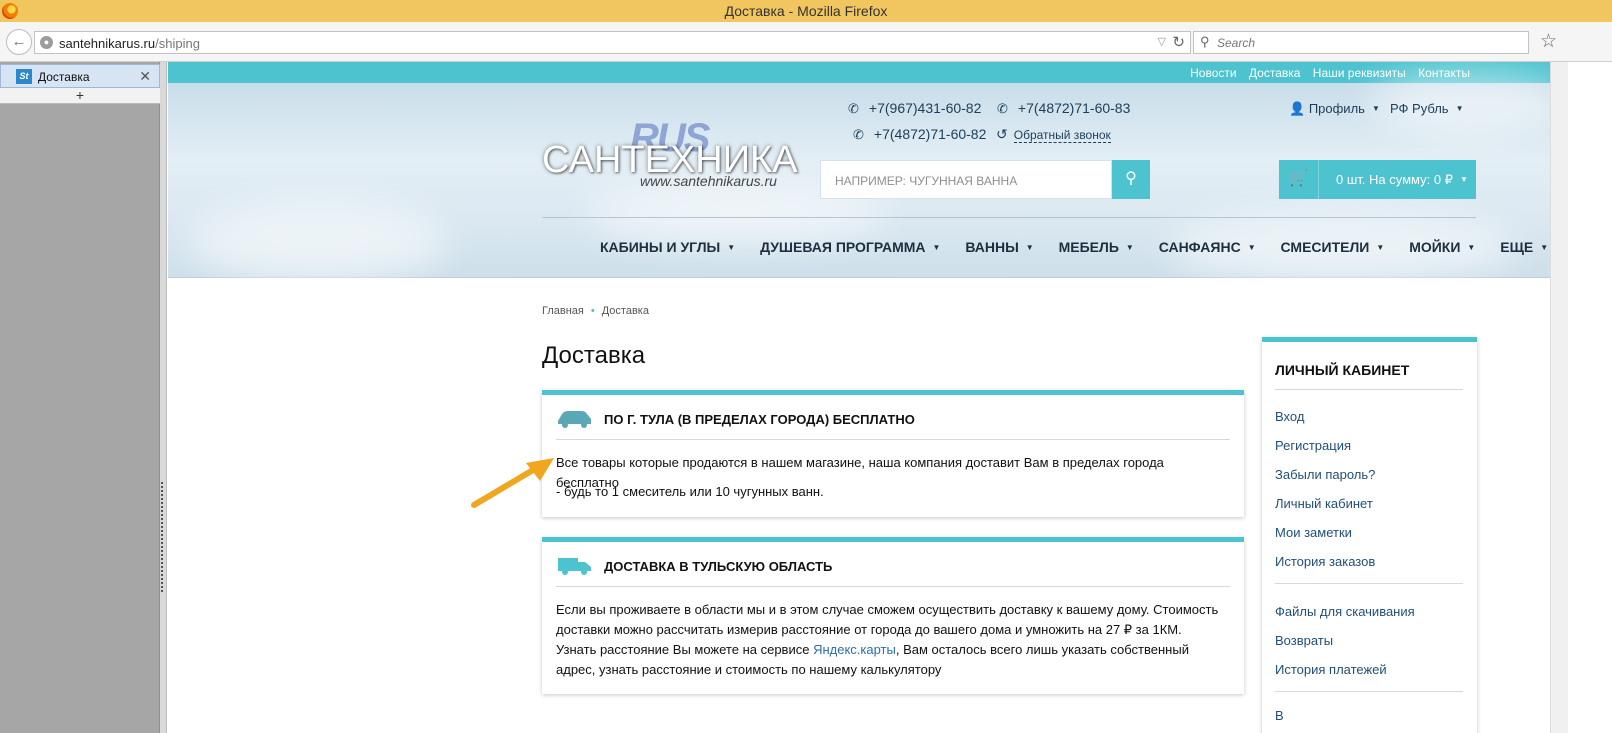 This screenshot has height=733, width=1612. Describe the element at coordinates (594, 355) in the screenshot. I see `page-title: Доставка` at that location.